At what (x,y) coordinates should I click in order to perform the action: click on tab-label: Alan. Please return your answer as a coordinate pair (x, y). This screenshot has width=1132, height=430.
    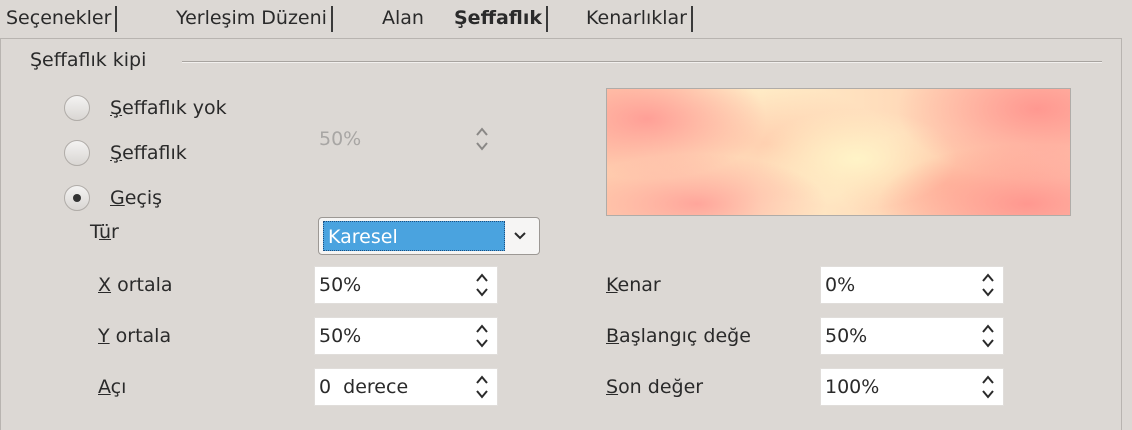
    Looking at the image, I should click on (403, 18).